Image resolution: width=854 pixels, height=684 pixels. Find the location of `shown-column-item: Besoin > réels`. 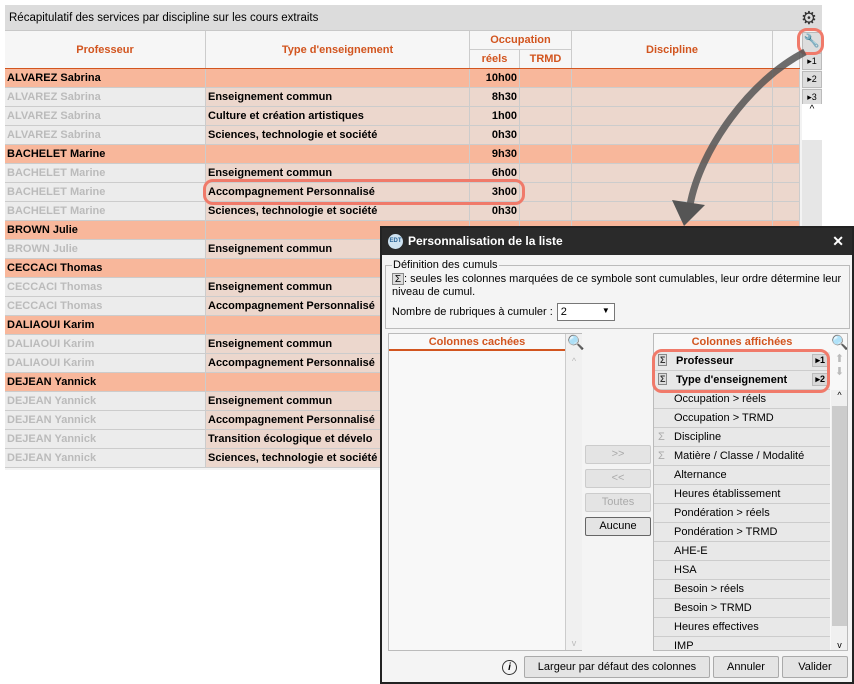

shown-column-item: Besoin > réels is located at coordinates (742, 589).